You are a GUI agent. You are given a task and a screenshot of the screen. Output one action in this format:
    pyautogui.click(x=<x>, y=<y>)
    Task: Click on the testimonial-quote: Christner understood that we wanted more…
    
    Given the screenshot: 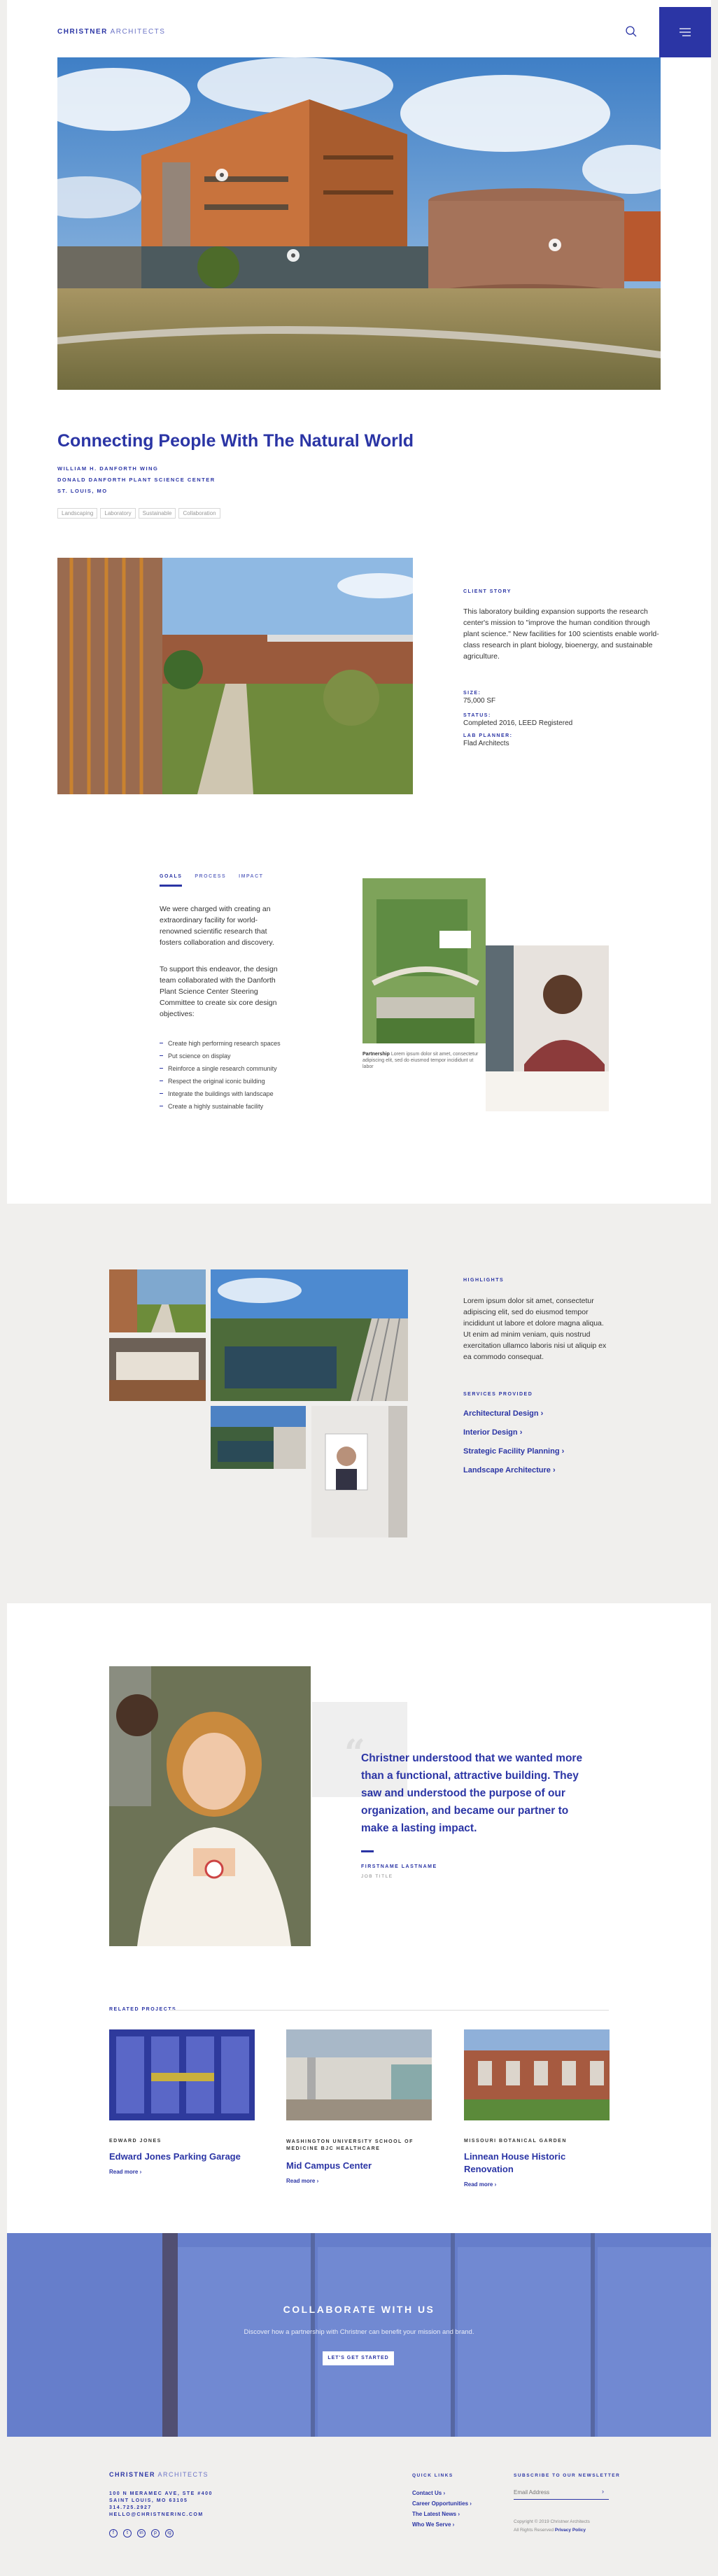 What is the action you would take?
    pyautogui.click(x=472, y=1793)
    